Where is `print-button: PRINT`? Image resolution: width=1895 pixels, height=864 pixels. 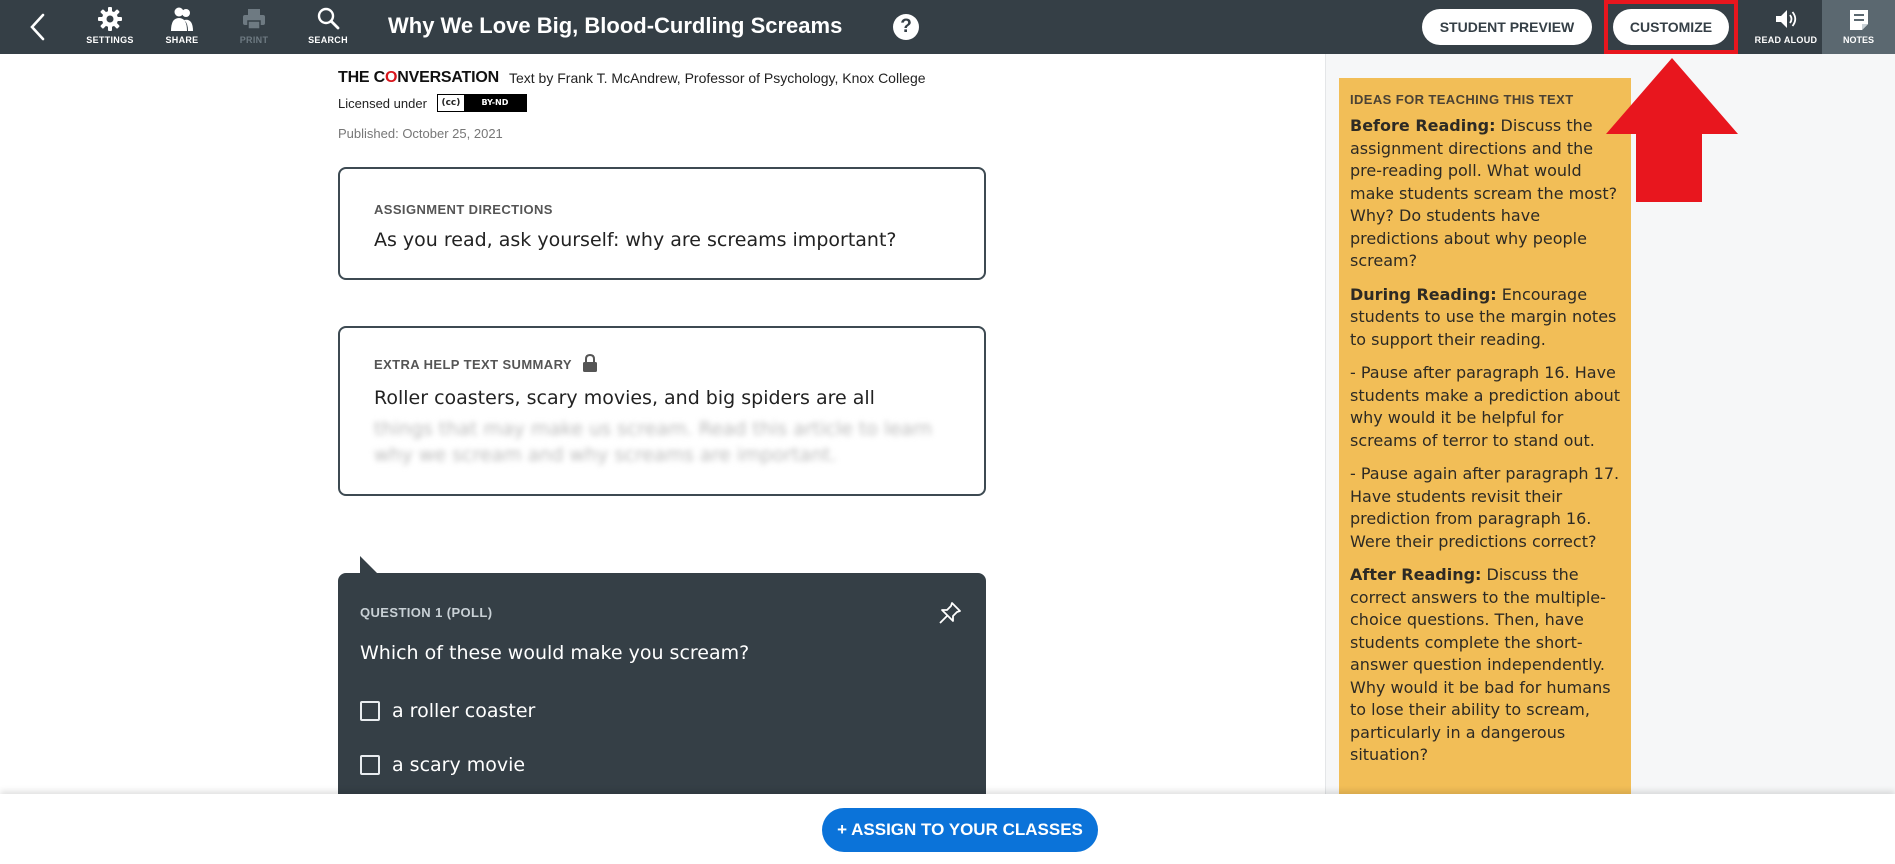 print-button: PRINT is located at coordinates (254, 27).